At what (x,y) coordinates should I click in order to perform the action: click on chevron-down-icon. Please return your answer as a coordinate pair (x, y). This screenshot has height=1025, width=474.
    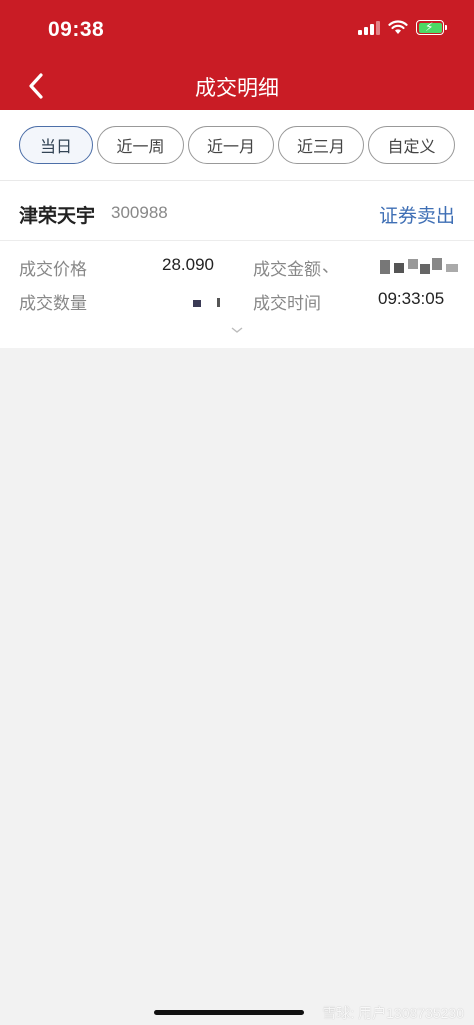
    Looking at the image, I should click on (237, 330).